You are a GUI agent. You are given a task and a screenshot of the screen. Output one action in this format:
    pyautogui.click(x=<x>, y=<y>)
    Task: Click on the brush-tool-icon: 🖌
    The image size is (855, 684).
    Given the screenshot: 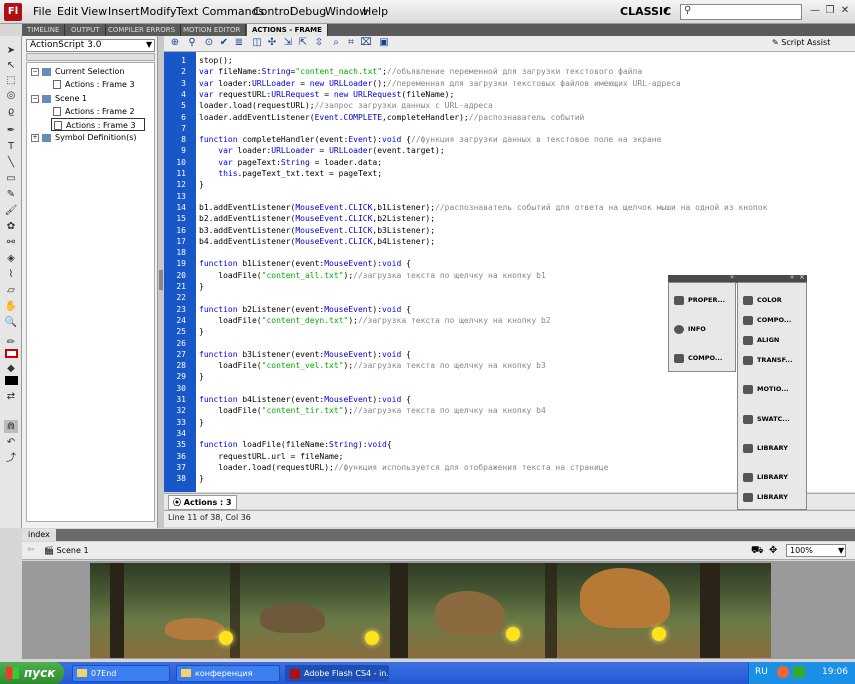 What is the action you would take?
    pyautogui.click(x=11, y=210)
    